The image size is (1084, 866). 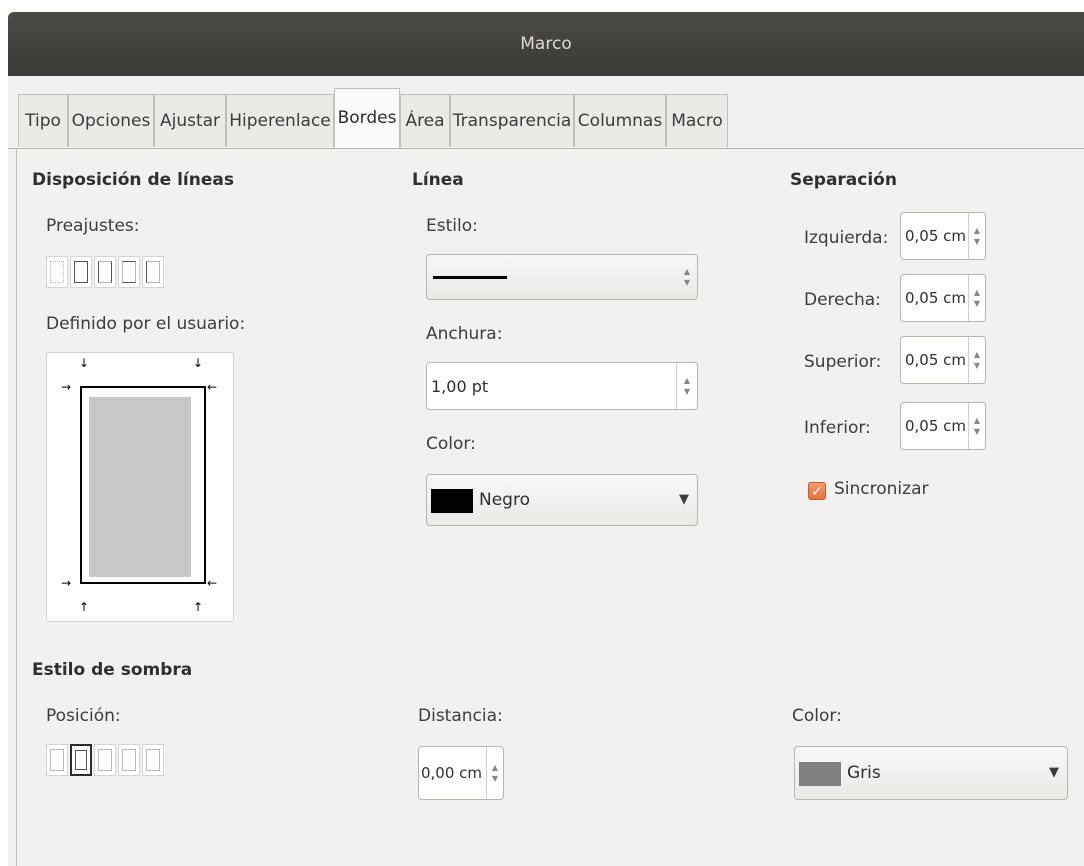 What do you see at coordinates (81, 760) in the screenshot?
I see `shadow-bottom-right` at bounding box center [81, 760].